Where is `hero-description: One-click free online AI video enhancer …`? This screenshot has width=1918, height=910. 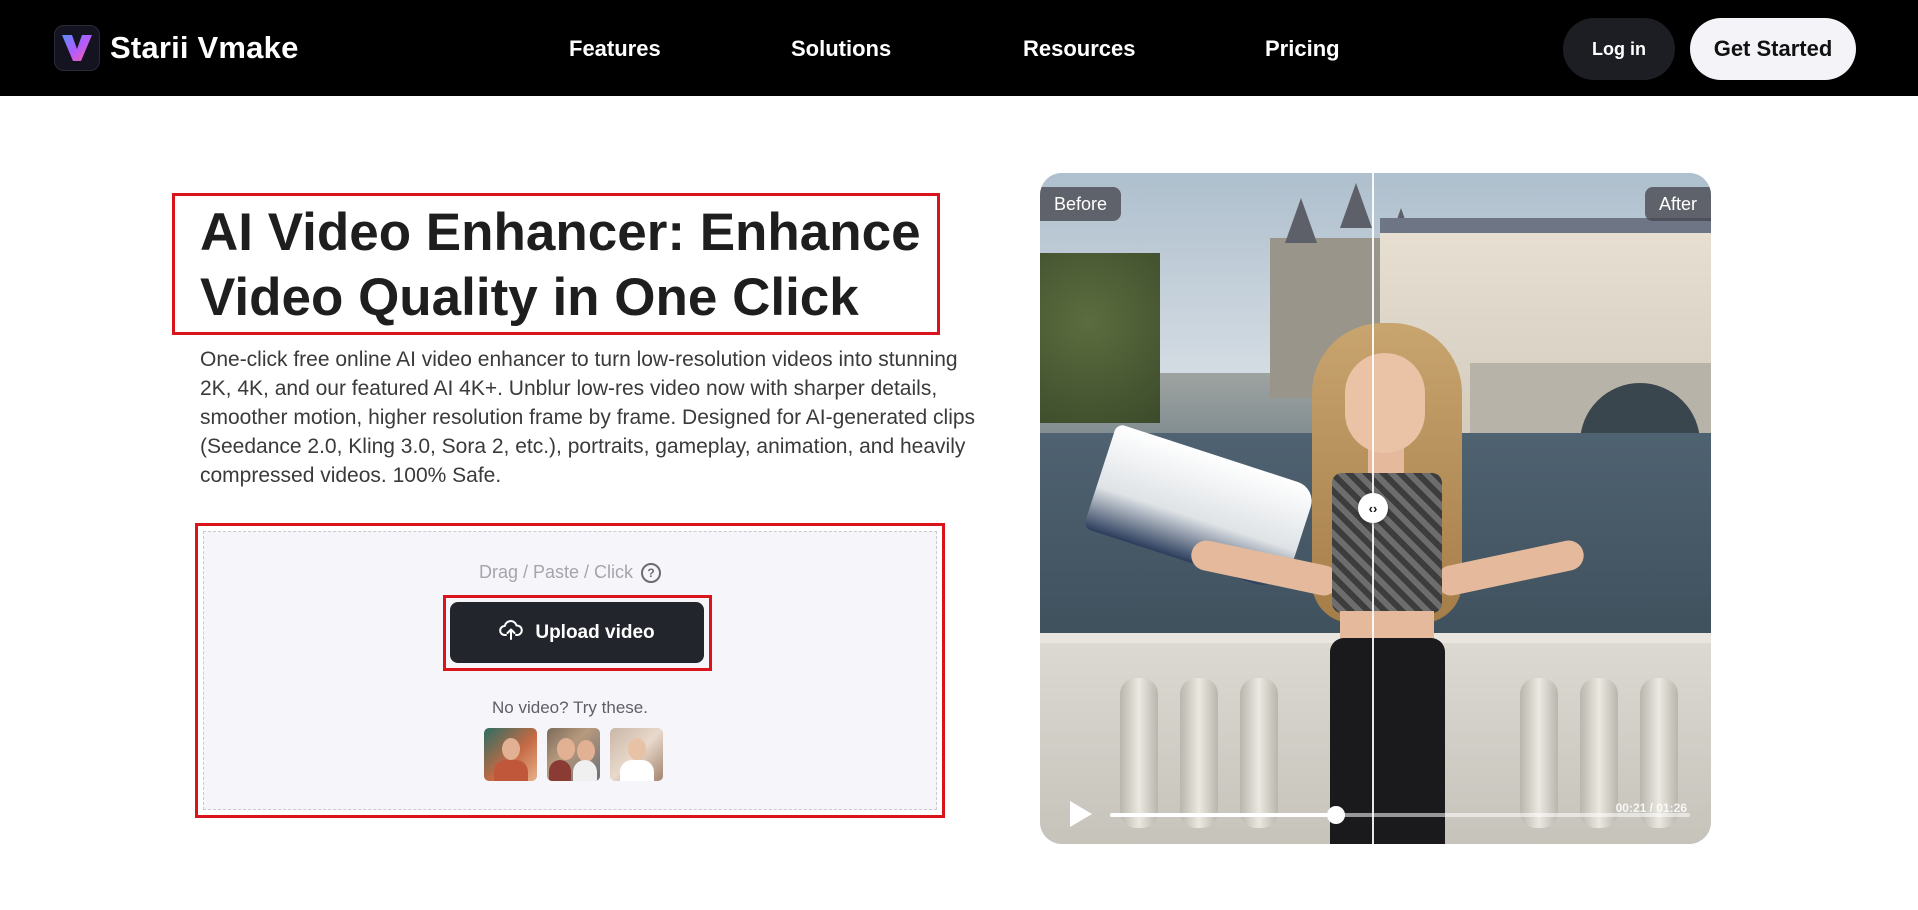 hero-description: One-click free online AI video enhancer … is located at coordinates (588, 417).